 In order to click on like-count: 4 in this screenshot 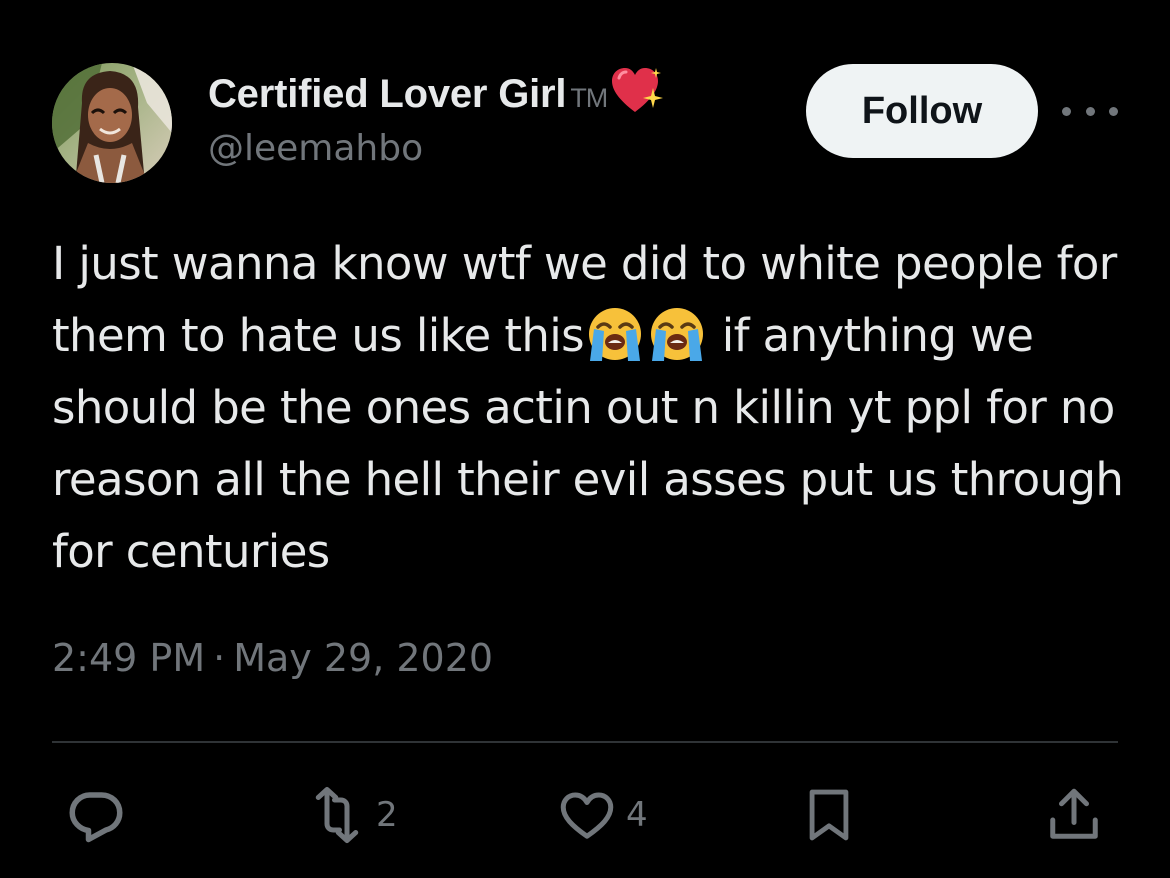, I will do `click(637, 815)`.